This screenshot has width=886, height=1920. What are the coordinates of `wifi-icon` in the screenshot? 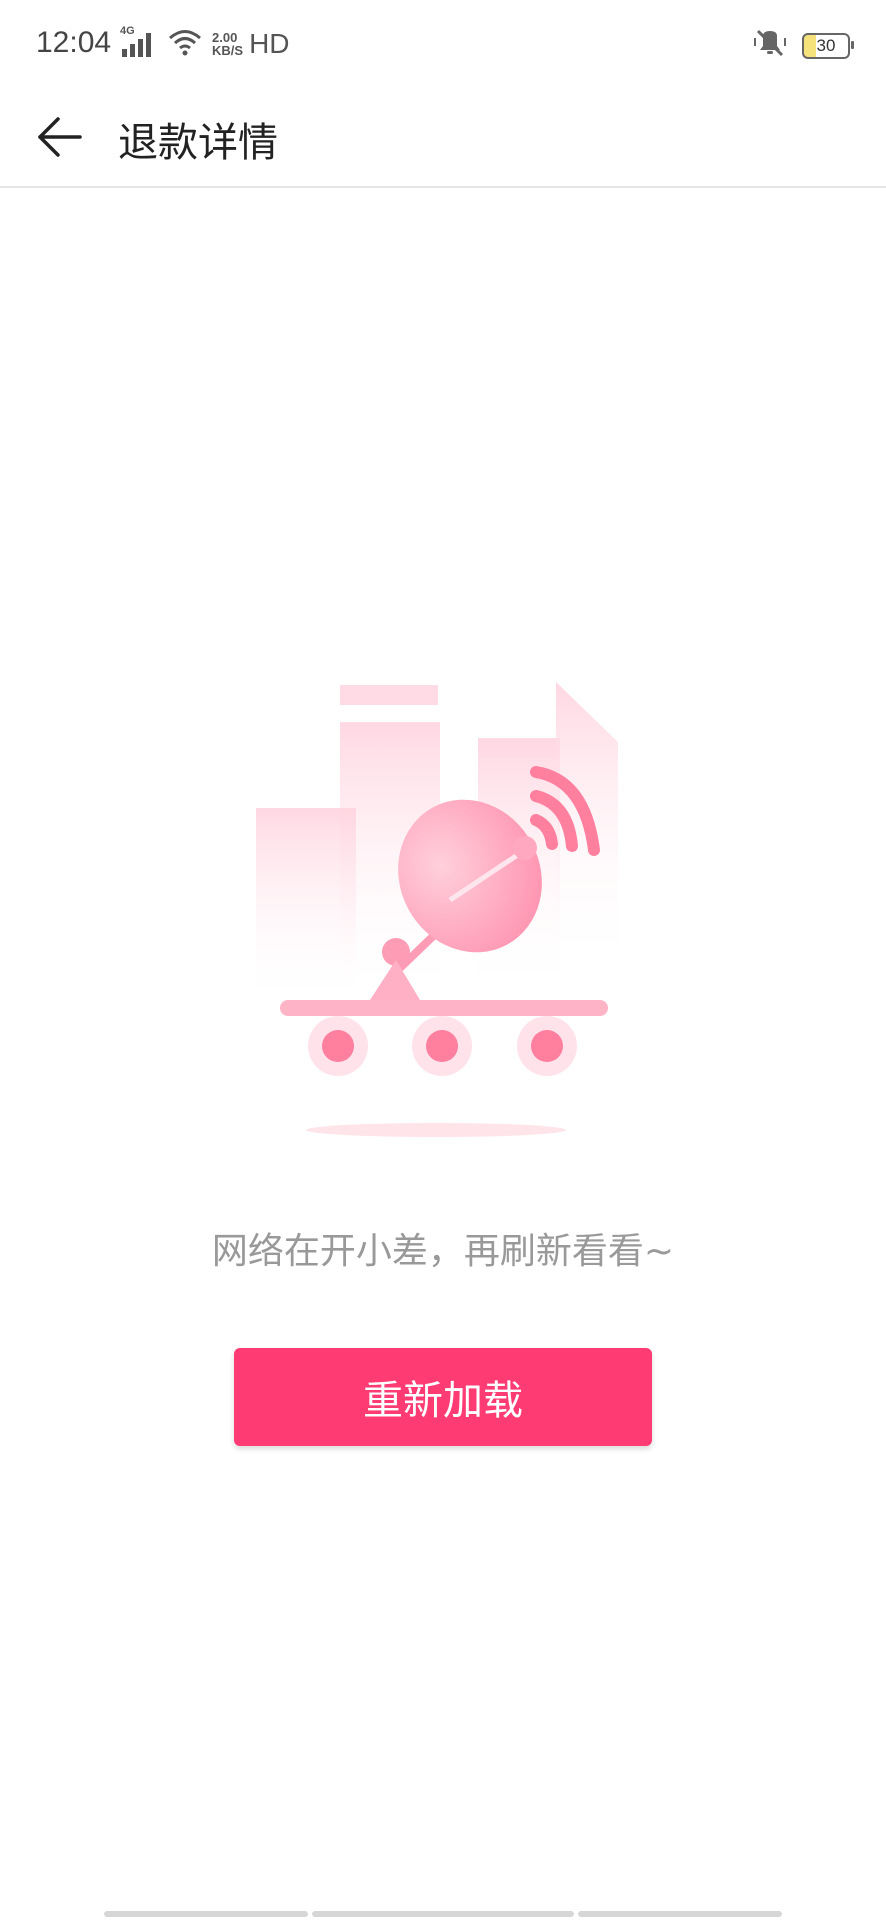 It's located at (185, 44).